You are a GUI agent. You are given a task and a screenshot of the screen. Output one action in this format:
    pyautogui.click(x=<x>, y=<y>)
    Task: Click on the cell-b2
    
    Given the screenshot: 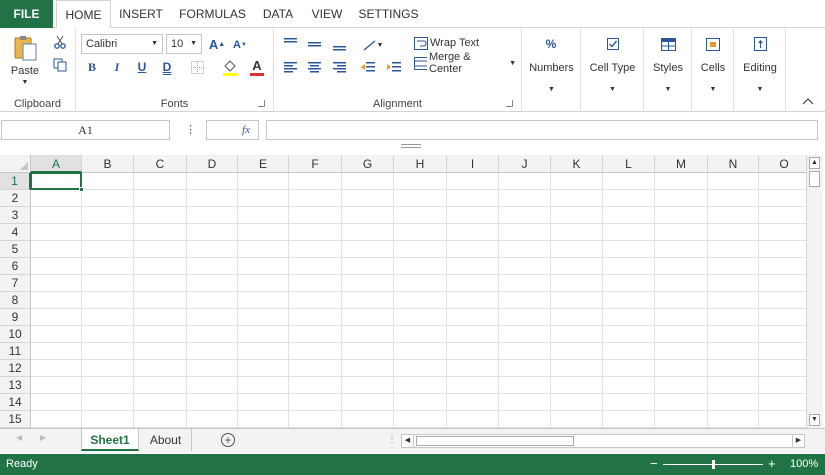 What is the action you would take?
    pyautogui.click(x=108, y=198)
    